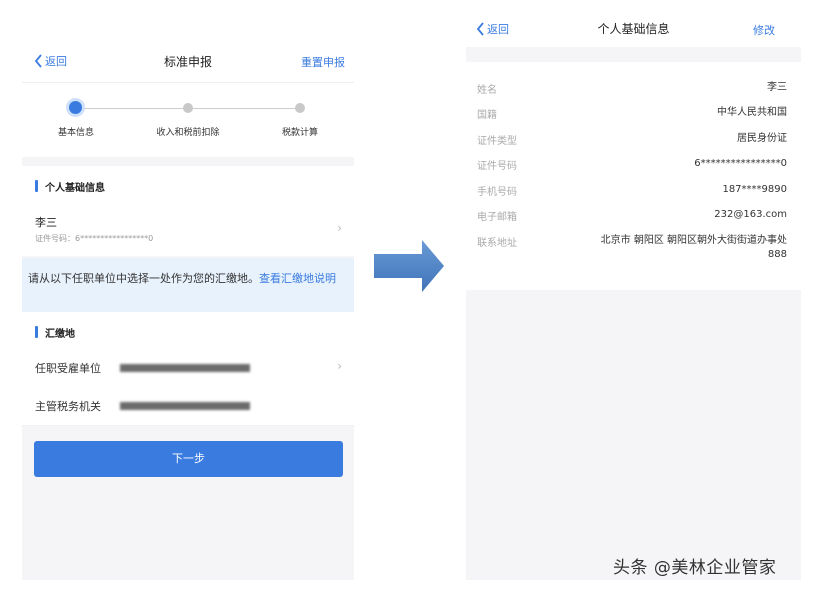  I want to click on reset-filing-button: 重置申报, so click(323, 62).